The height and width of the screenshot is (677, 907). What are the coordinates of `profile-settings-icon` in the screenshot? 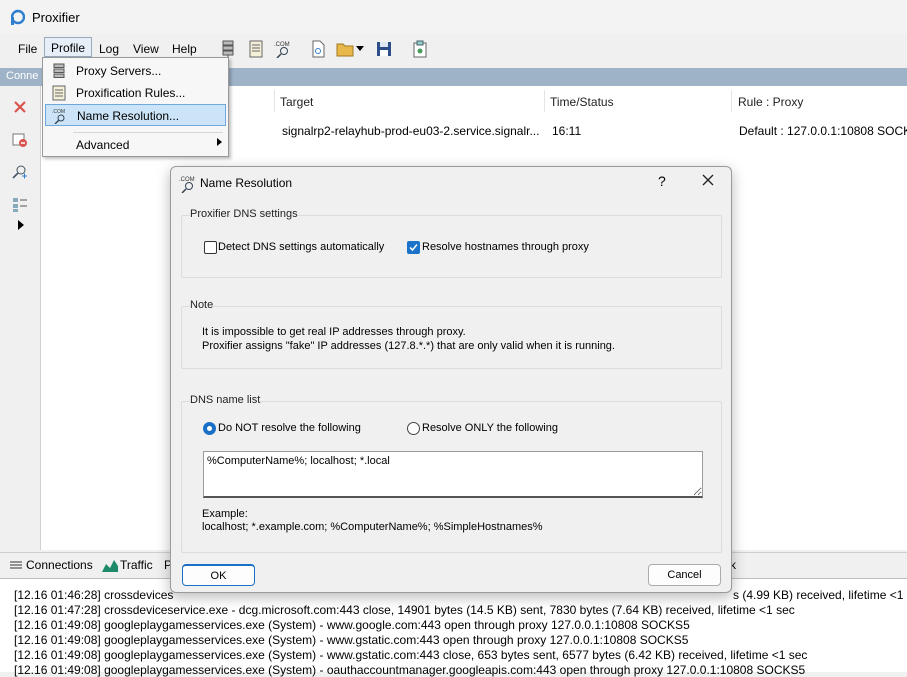 It's located at (420, 49).